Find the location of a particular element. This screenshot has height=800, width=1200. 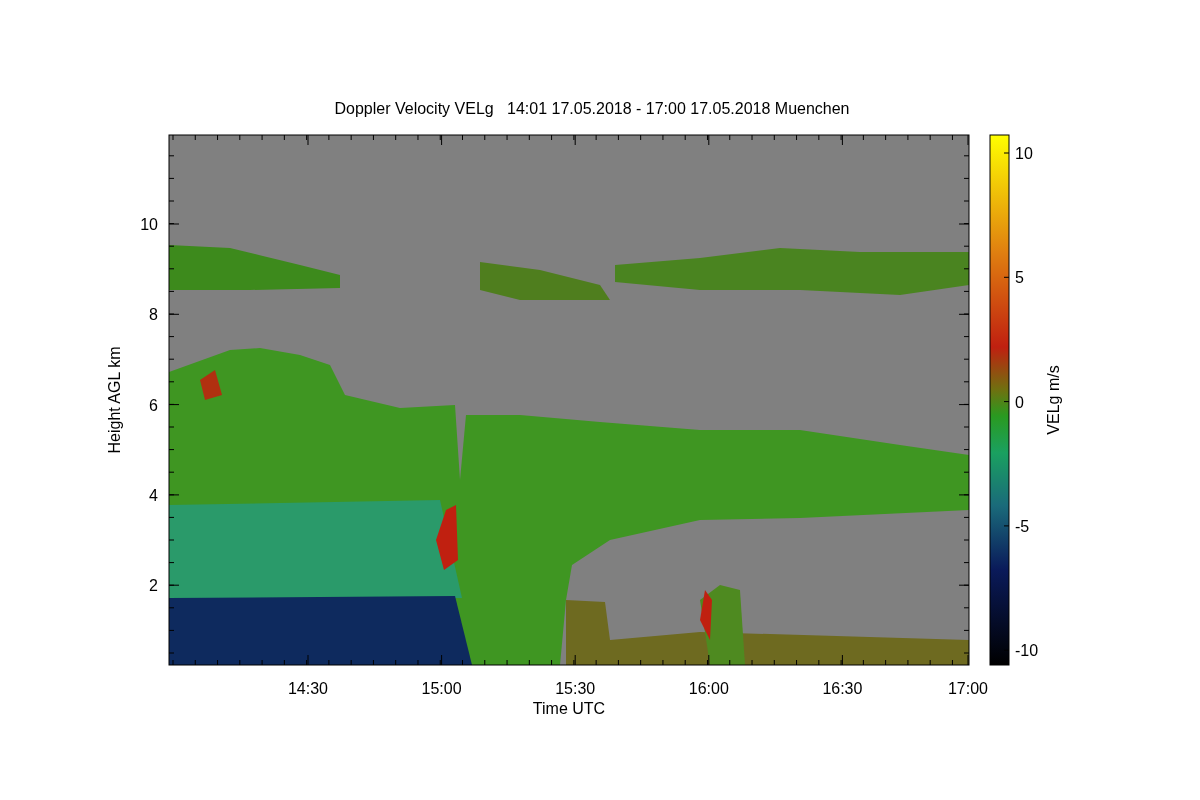

colorbar-tick-label: -5 is located at coordinates (1022, 526).